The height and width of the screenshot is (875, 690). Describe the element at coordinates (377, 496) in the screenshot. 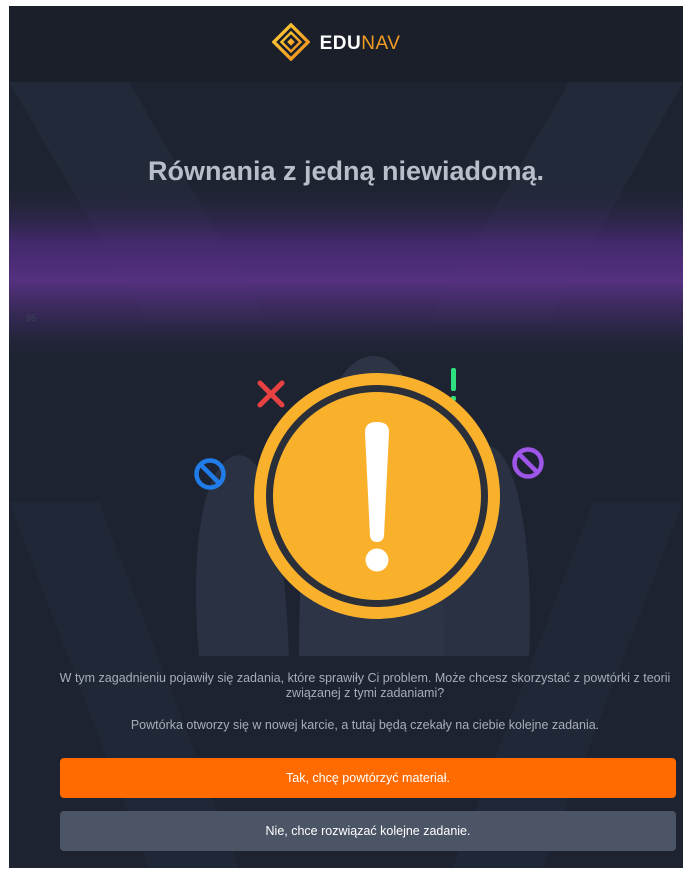

I see `exclamation-circle-icon` at that location.